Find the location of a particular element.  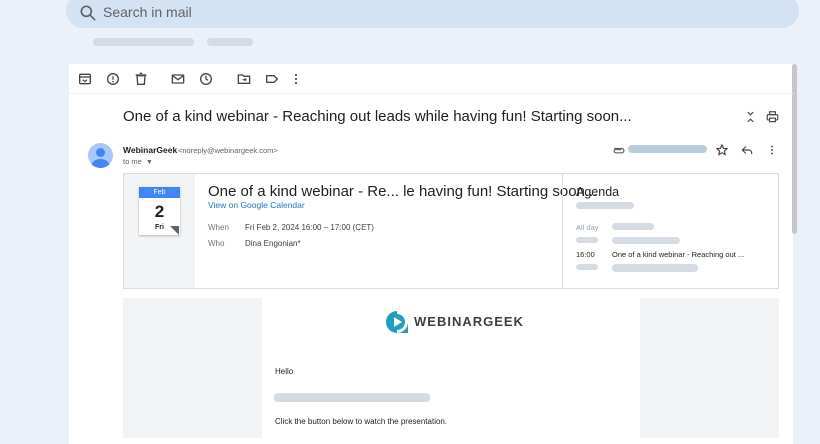

avatar is located at coordinates (100, 155).